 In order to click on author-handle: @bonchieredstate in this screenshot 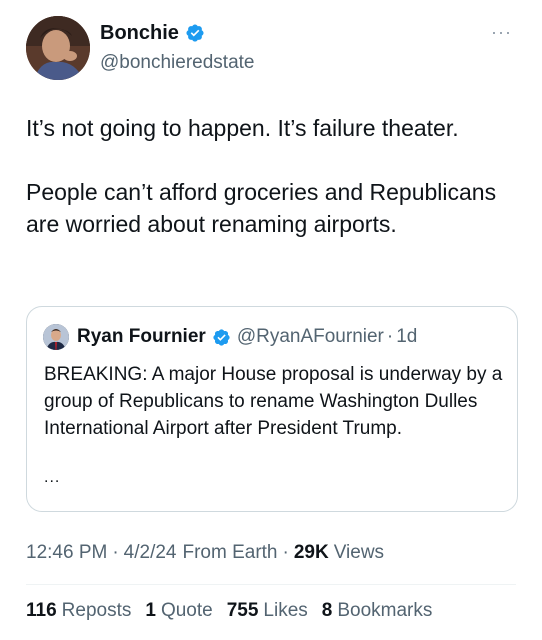, I will do `click(177, 63)`.